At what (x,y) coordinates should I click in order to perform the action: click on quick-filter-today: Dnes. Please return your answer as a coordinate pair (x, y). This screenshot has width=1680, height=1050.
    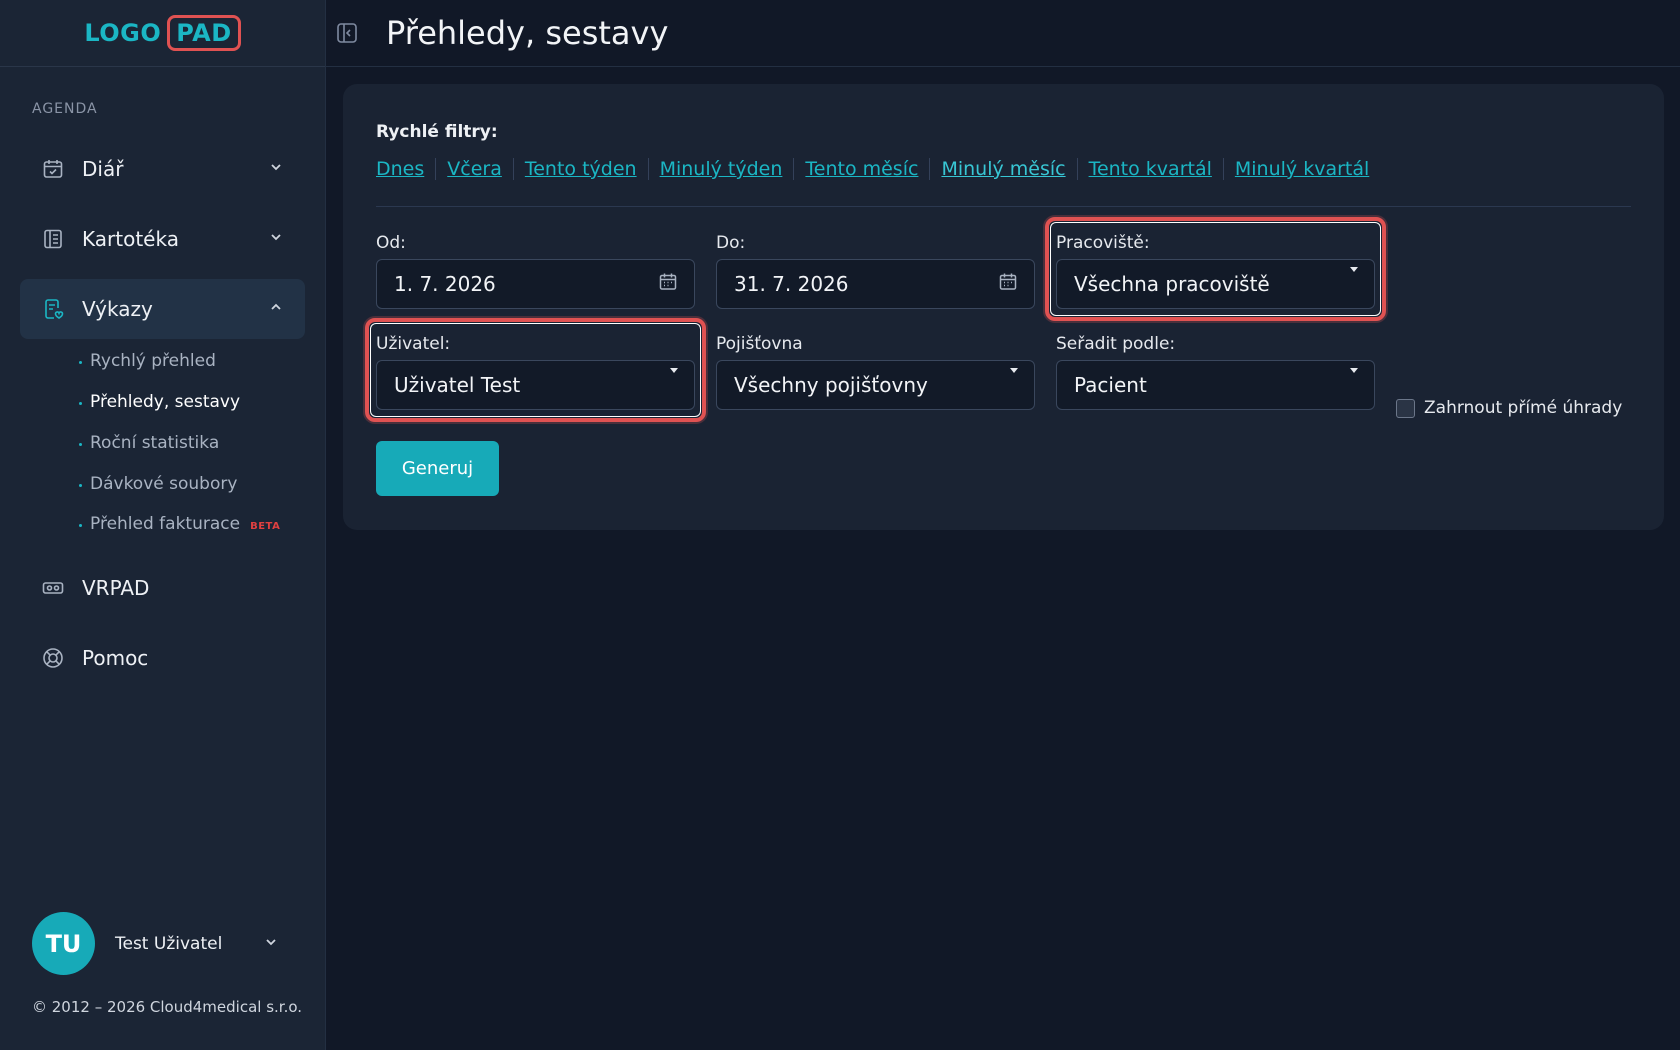
    Looking at the image, I should click on (400, 169).